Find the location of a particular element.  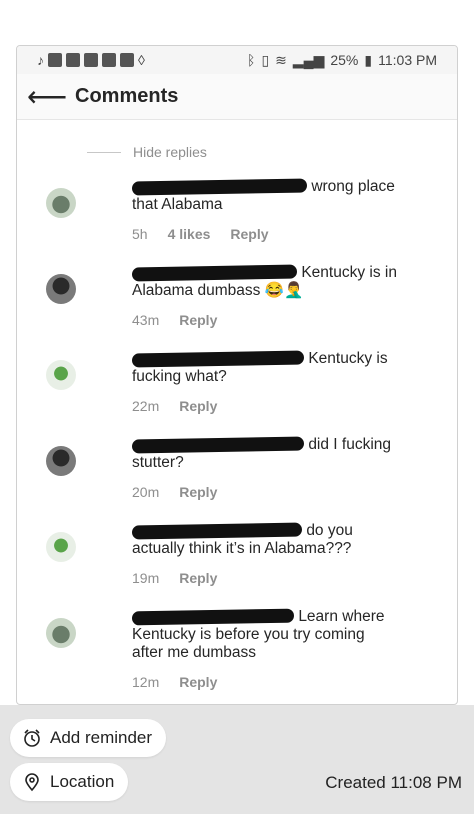

comment-text: Kentucky is before you try coming is located at coordinates (248, 634).